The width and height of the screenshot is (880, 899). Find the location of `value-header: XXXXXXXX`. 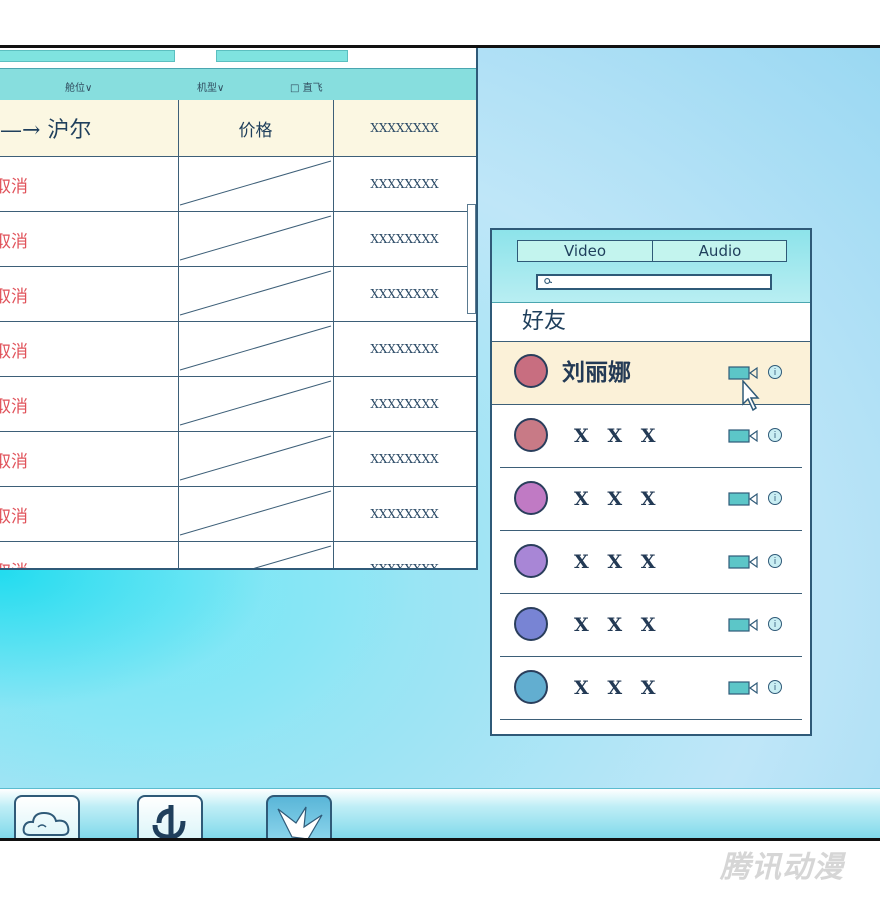

value-header: XXXXXXXX is located at coordinates (404, 128).